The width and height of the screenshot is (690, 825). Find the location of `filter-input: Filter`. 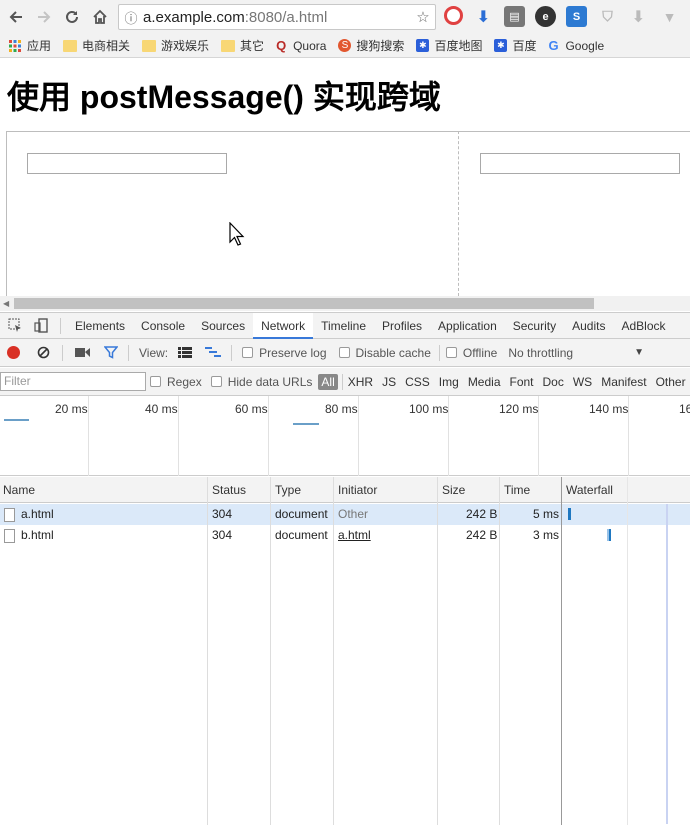

filter-input: Filter is located at coordinates (73, 381).